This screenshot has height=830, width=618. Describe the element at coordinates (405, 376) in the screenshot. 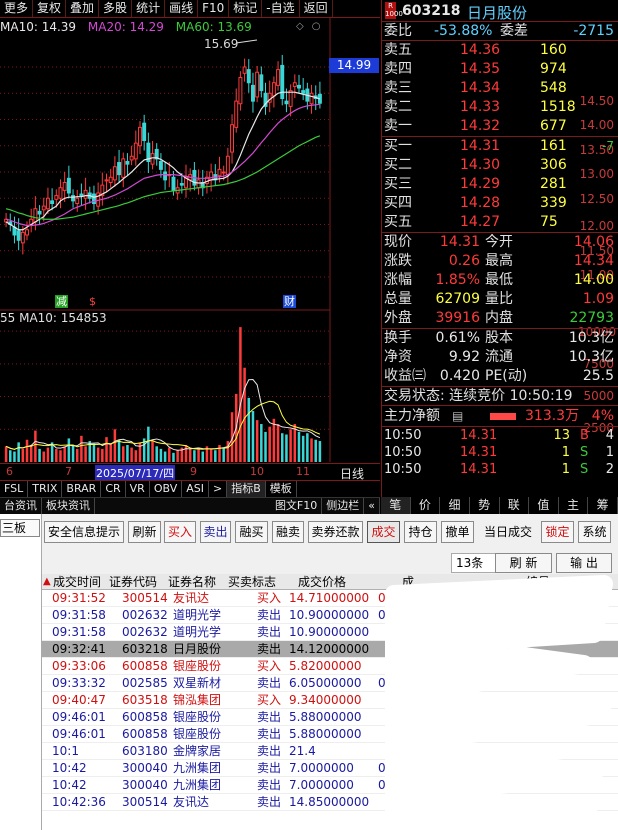

I see `stat-label: 收益㈢` at that location.